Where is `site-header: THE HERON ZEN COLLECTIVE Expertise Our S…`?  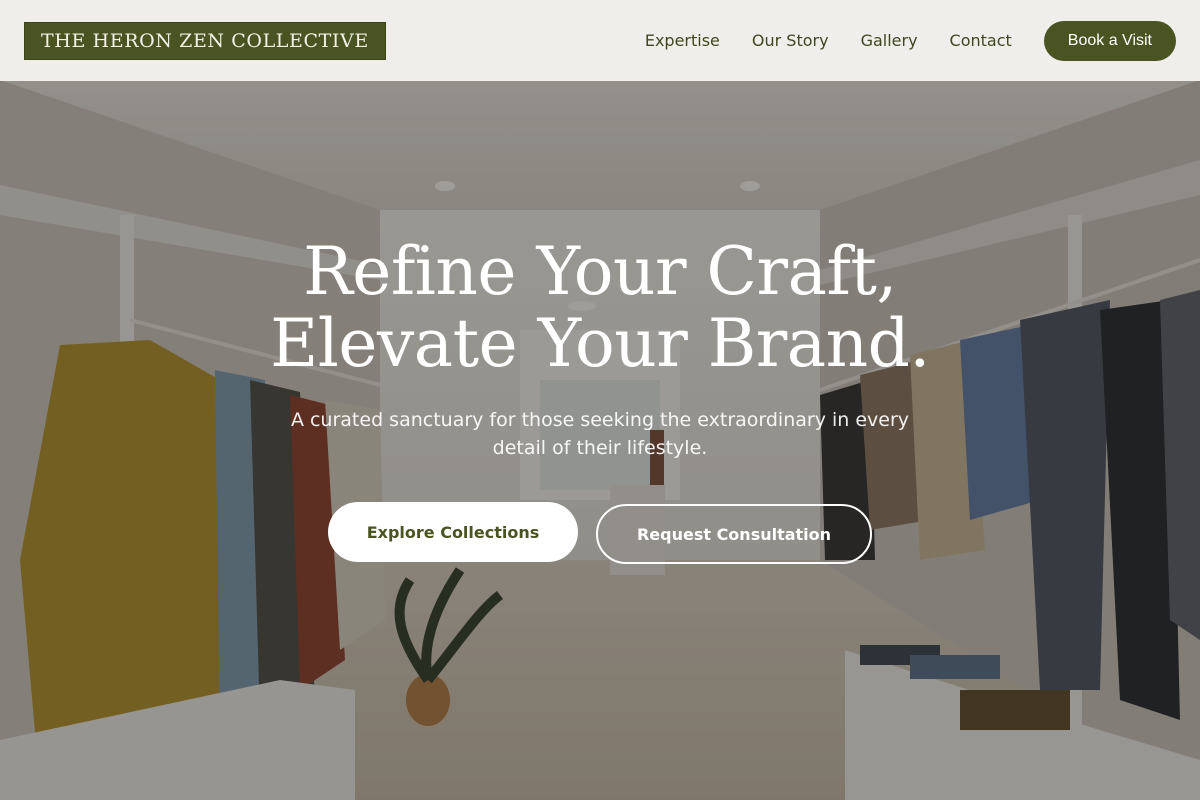 site-header: THE HERON ZEN COLLECTIVE Expertise Our S… is located at coordinates (600, 40).